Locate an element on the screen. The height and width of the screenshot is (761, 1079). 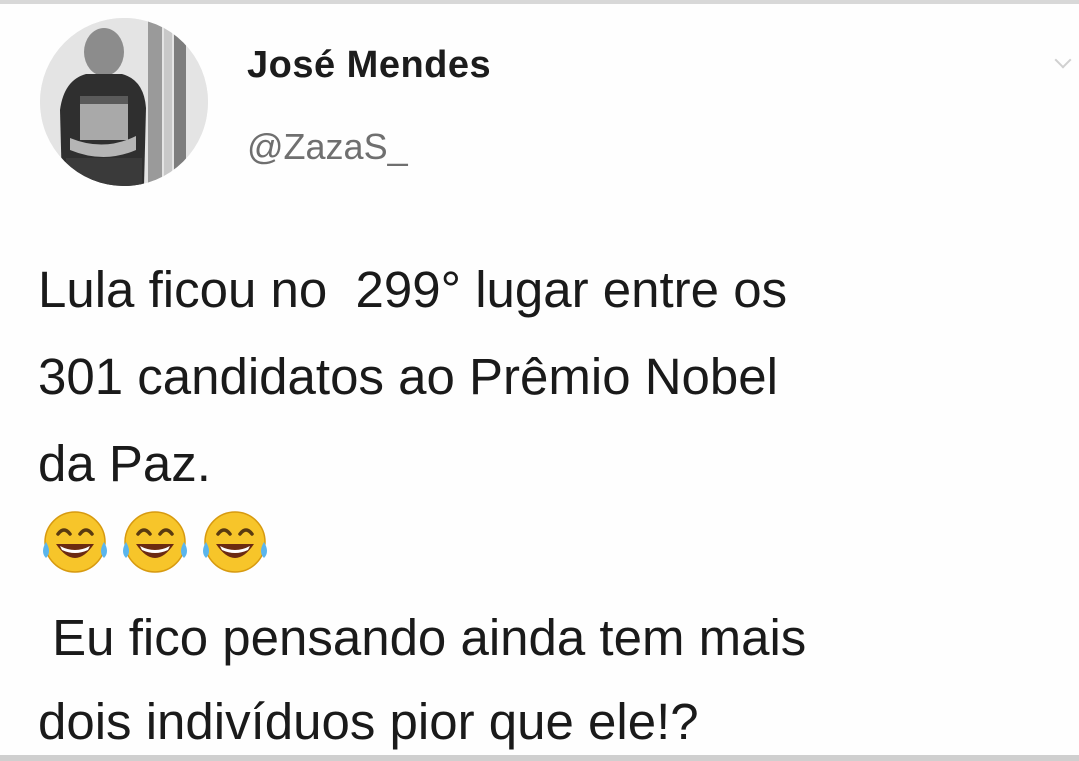
chevron-down-icon is located at coordinates (1063, 60).